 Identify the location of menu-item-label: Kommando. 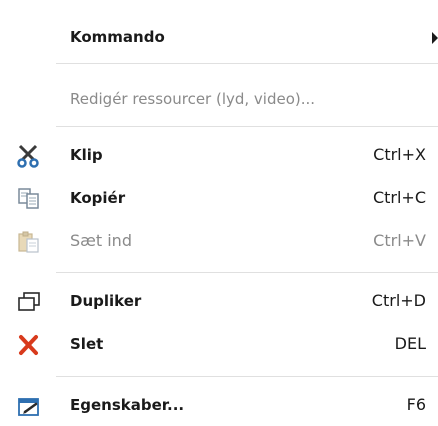
(117, 37).